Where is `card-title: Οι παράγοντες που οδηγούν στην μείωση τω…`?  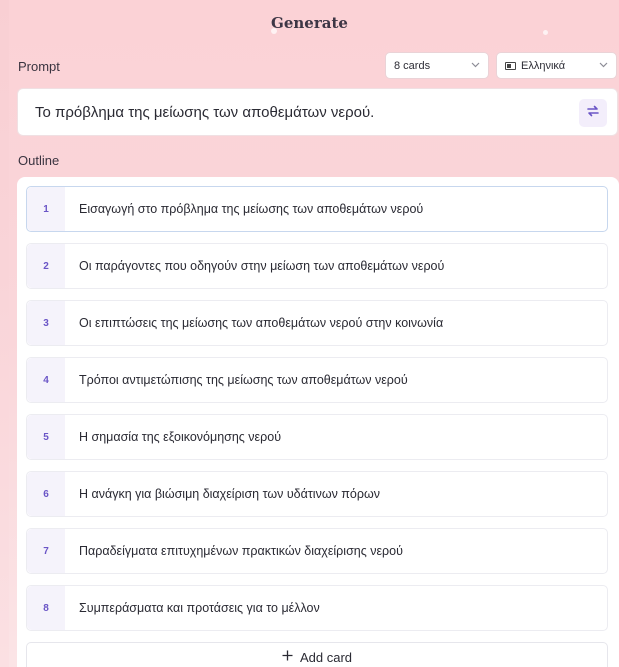 card-title: Οι παράγοντες που οδηγούν στην μείωση τω… is located at coordinates (254, 266).